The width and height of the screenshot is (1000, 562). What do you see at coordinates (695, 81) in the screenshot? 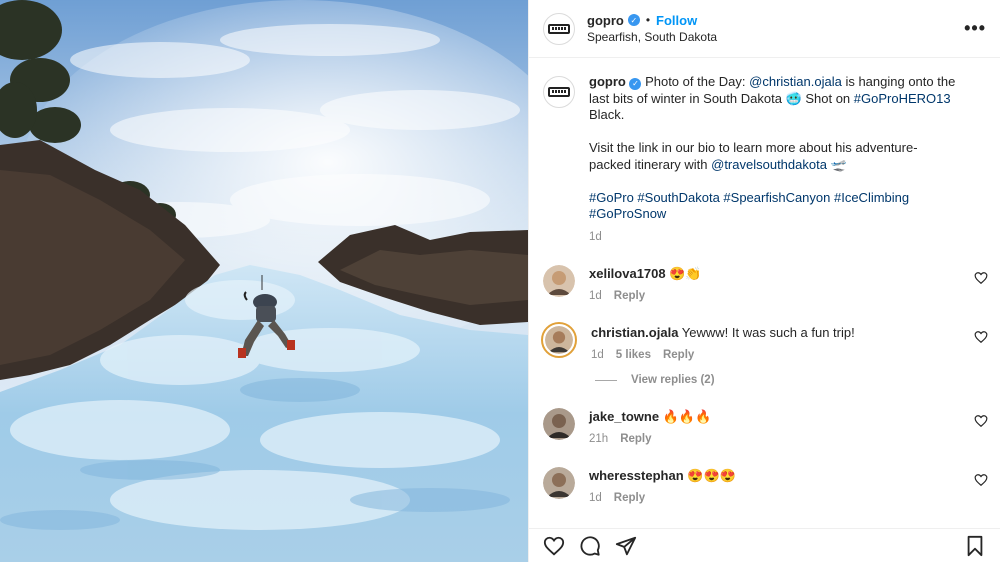
I see `caption-text: Photo of the Day:` at bounding box center [695, 81].